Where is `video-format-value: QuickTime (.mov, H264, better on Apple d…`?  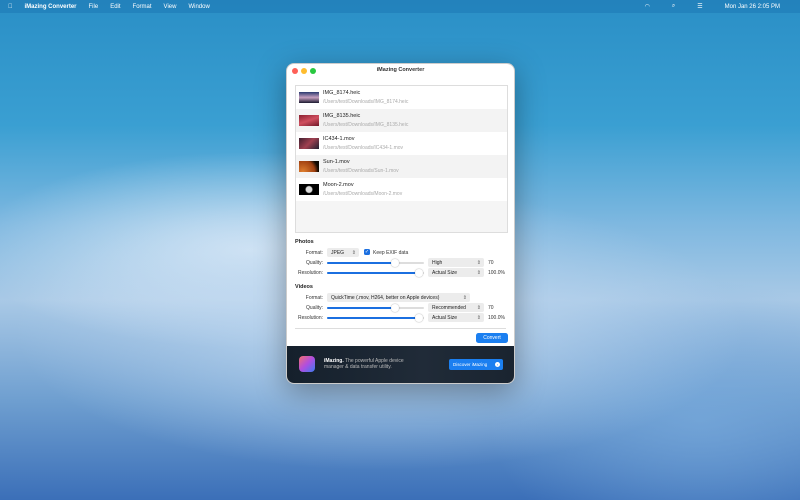
video-format-value: QuickTime (.mov, H264, better on Apple d… is located at coordinates (385, 298).